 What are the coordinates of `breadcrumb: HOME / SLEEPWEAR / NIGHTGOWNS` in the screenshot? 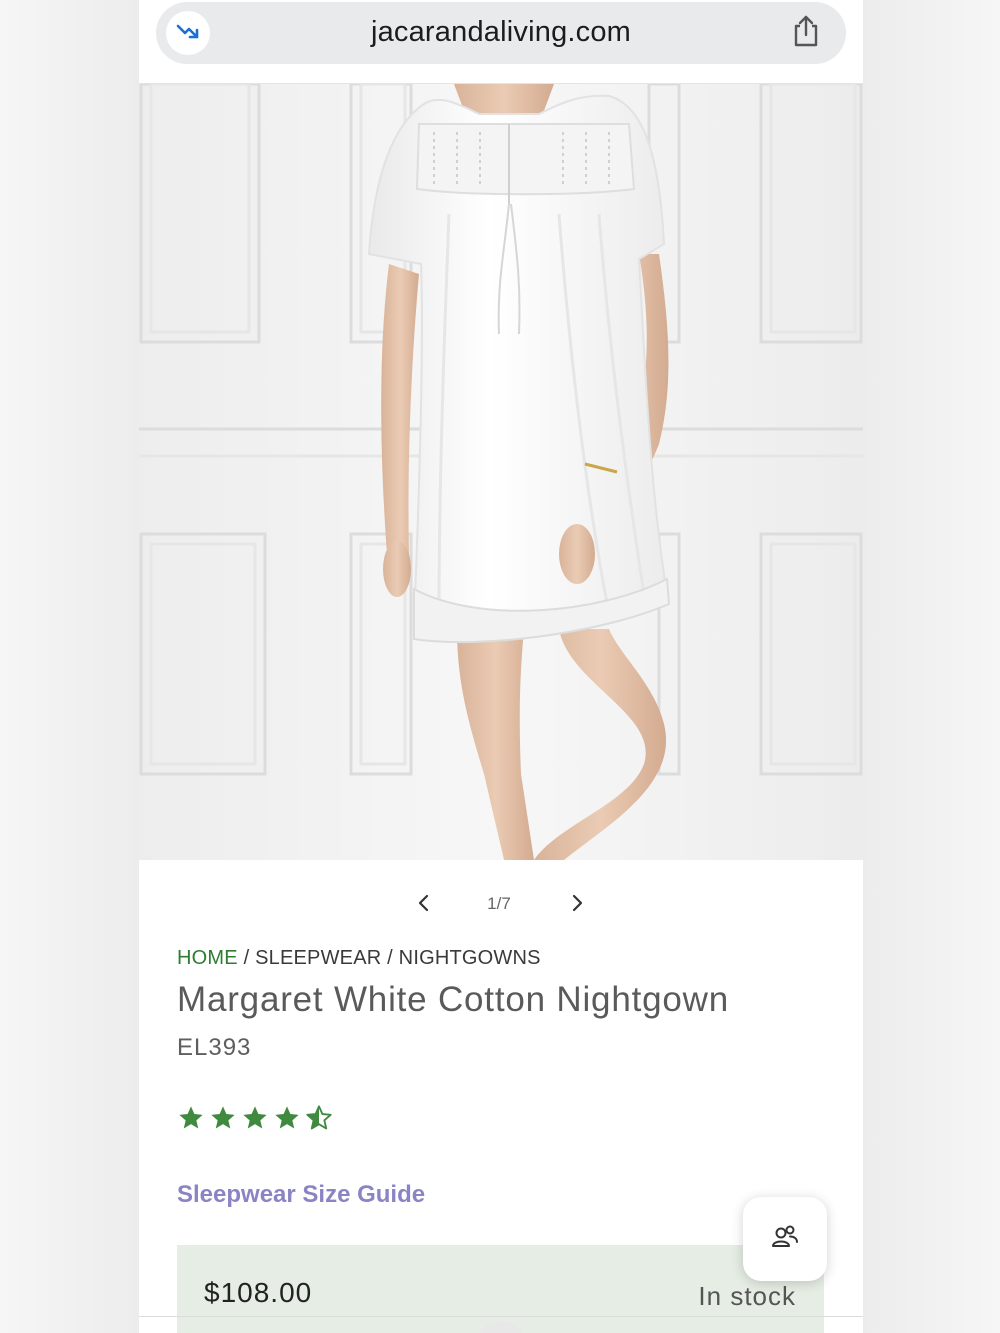 It's located at (359, 958).